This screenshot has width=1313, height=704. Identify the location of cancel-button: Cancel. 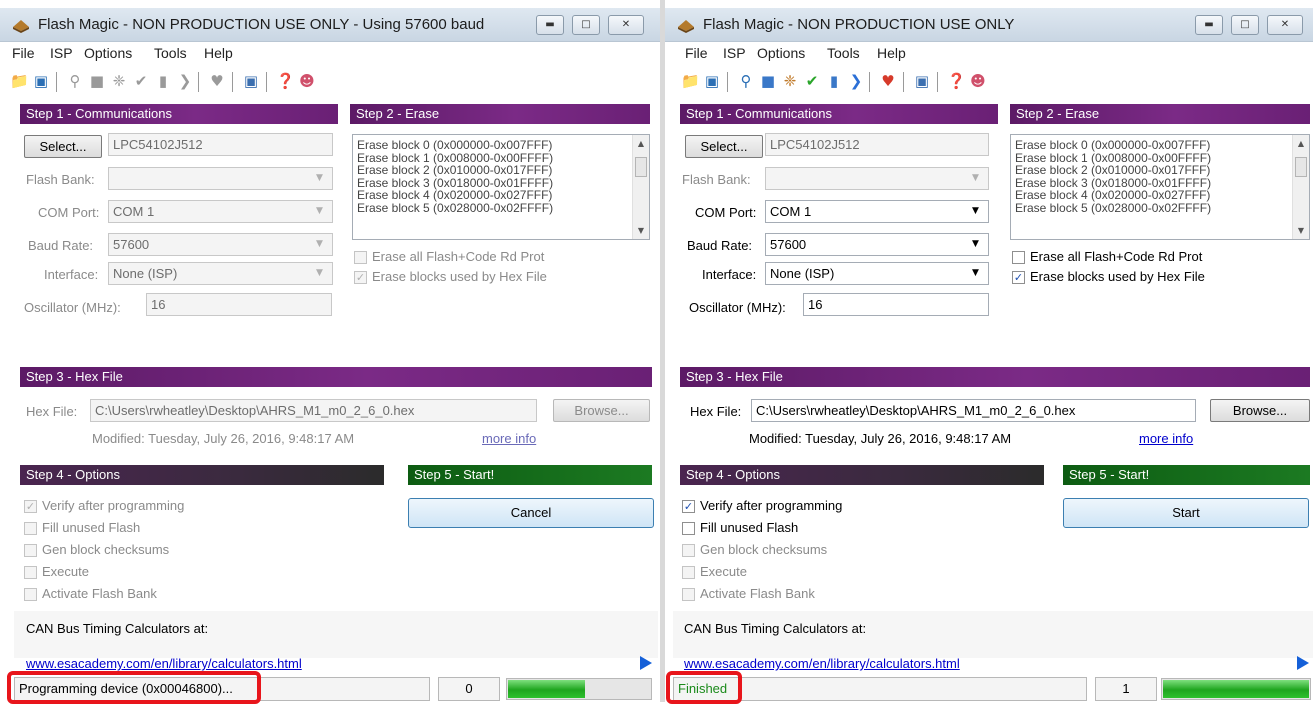
(531, 513).